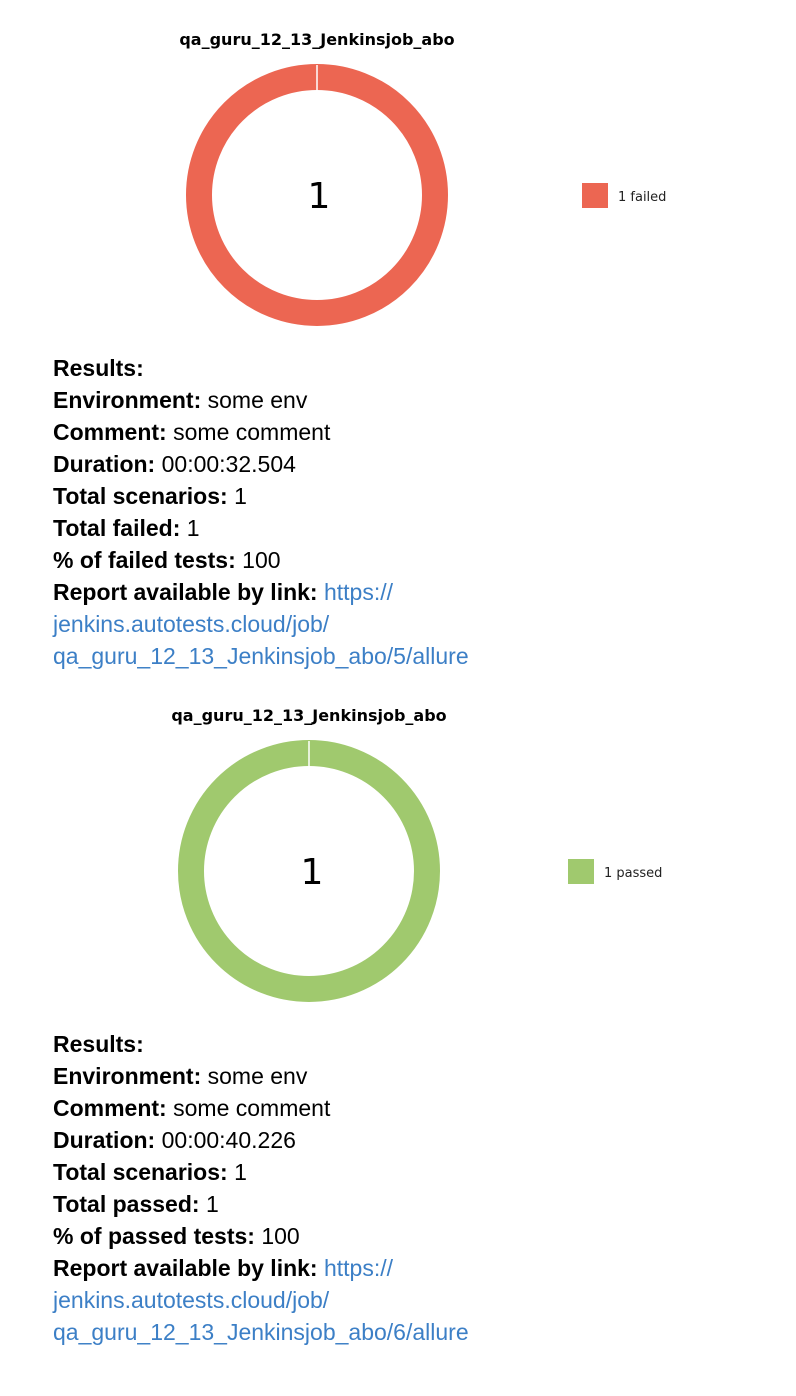 The image size is (796, 1396). I want to click on duration-value: 00:00:32.504, so click(228, 464).